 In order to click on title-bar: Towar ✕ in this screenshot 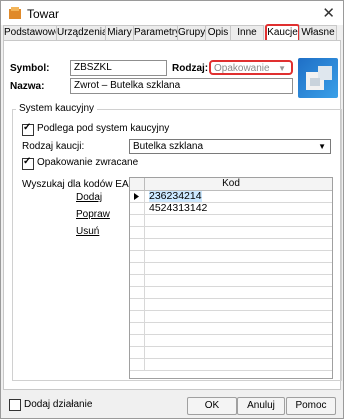, I will do `click(172, 13)`.